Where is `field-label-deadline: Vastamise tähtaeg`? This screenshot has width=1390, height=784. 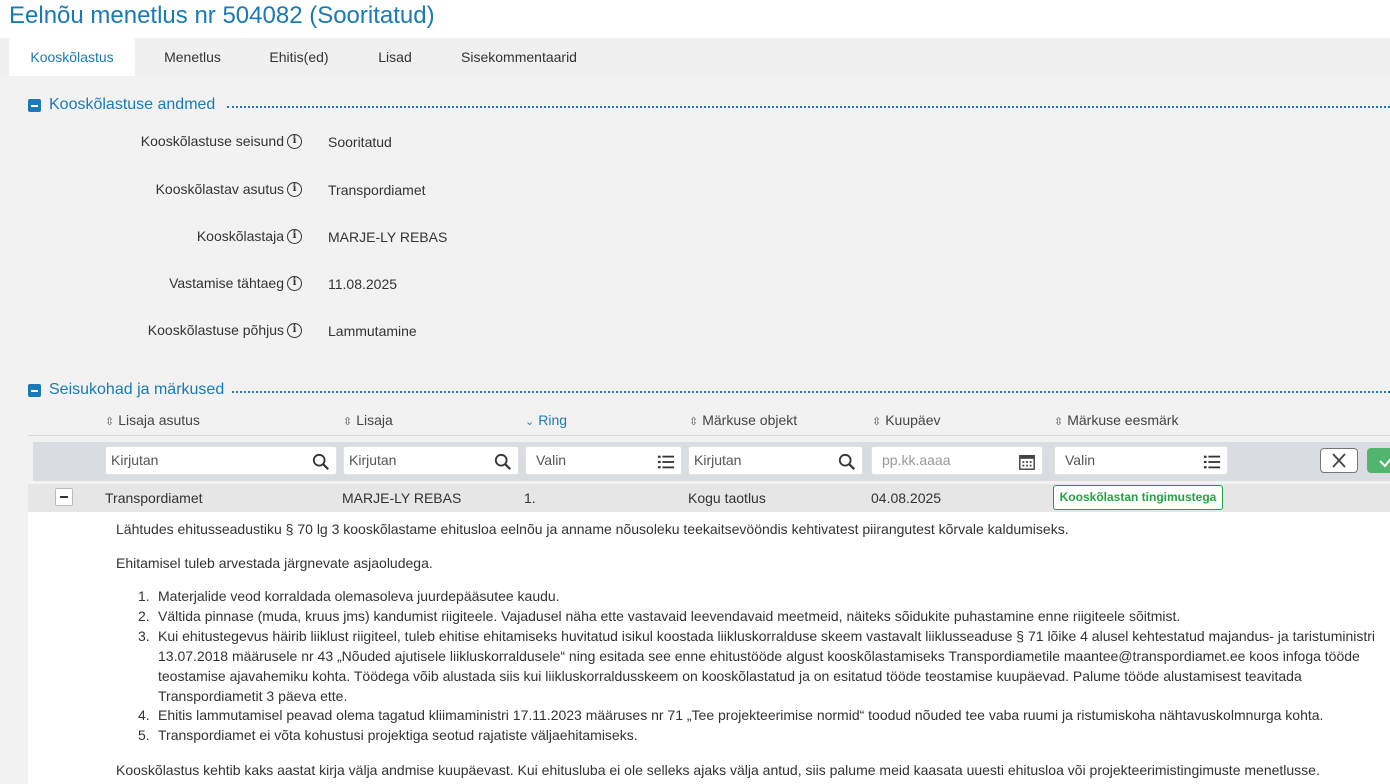
field-label-deadline: Vastamise tähtaeg is located at coordinates (226, 283).